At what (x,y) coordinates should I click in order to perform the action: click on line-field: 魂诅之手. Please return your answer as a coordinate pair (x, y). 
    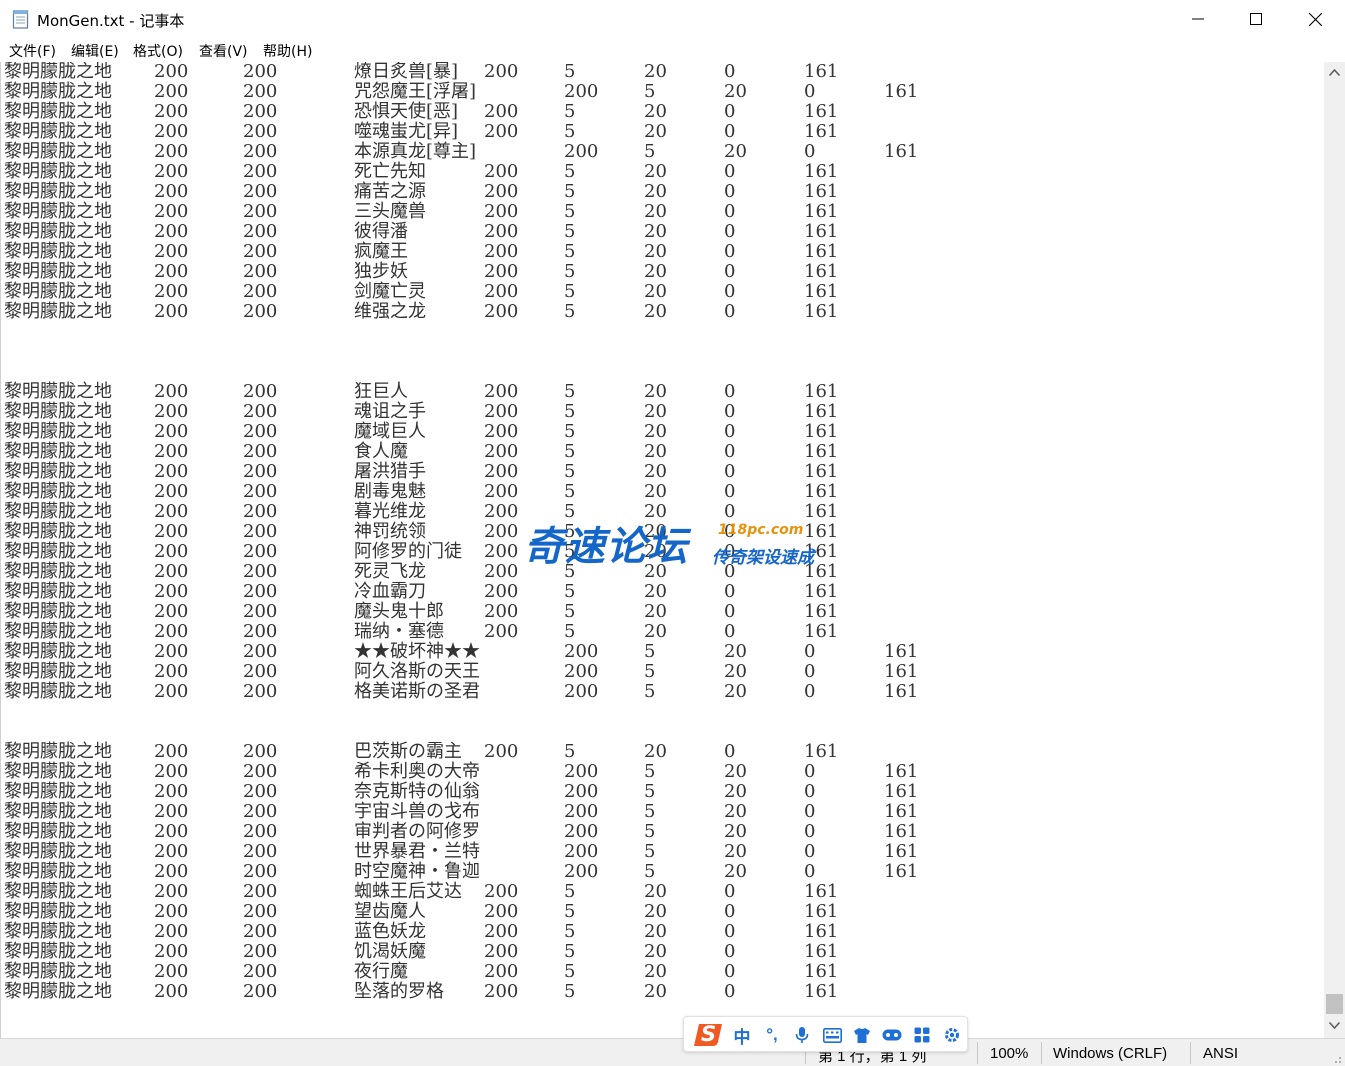
    Looking at the image, I should click on (390, 411).